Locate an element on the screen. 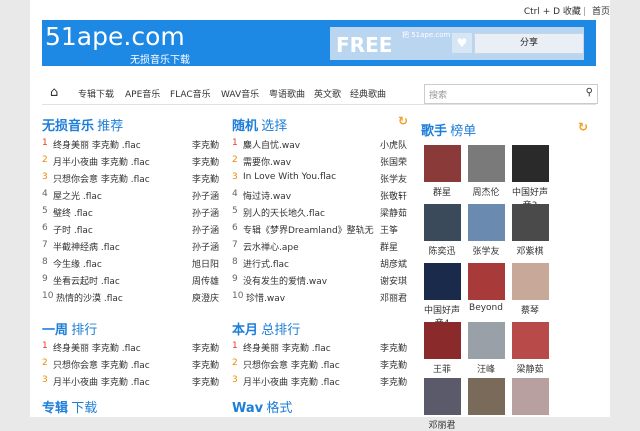  list-item: 8 今生缘 .flac 旭日阳 is located at coordinates (131, 265).